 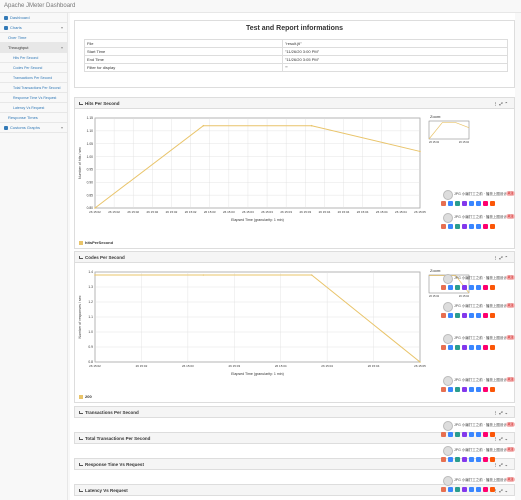 I want to click on sidebar-item-response-vs-request: Response Time Vs Request, so click(x=33, y=98).